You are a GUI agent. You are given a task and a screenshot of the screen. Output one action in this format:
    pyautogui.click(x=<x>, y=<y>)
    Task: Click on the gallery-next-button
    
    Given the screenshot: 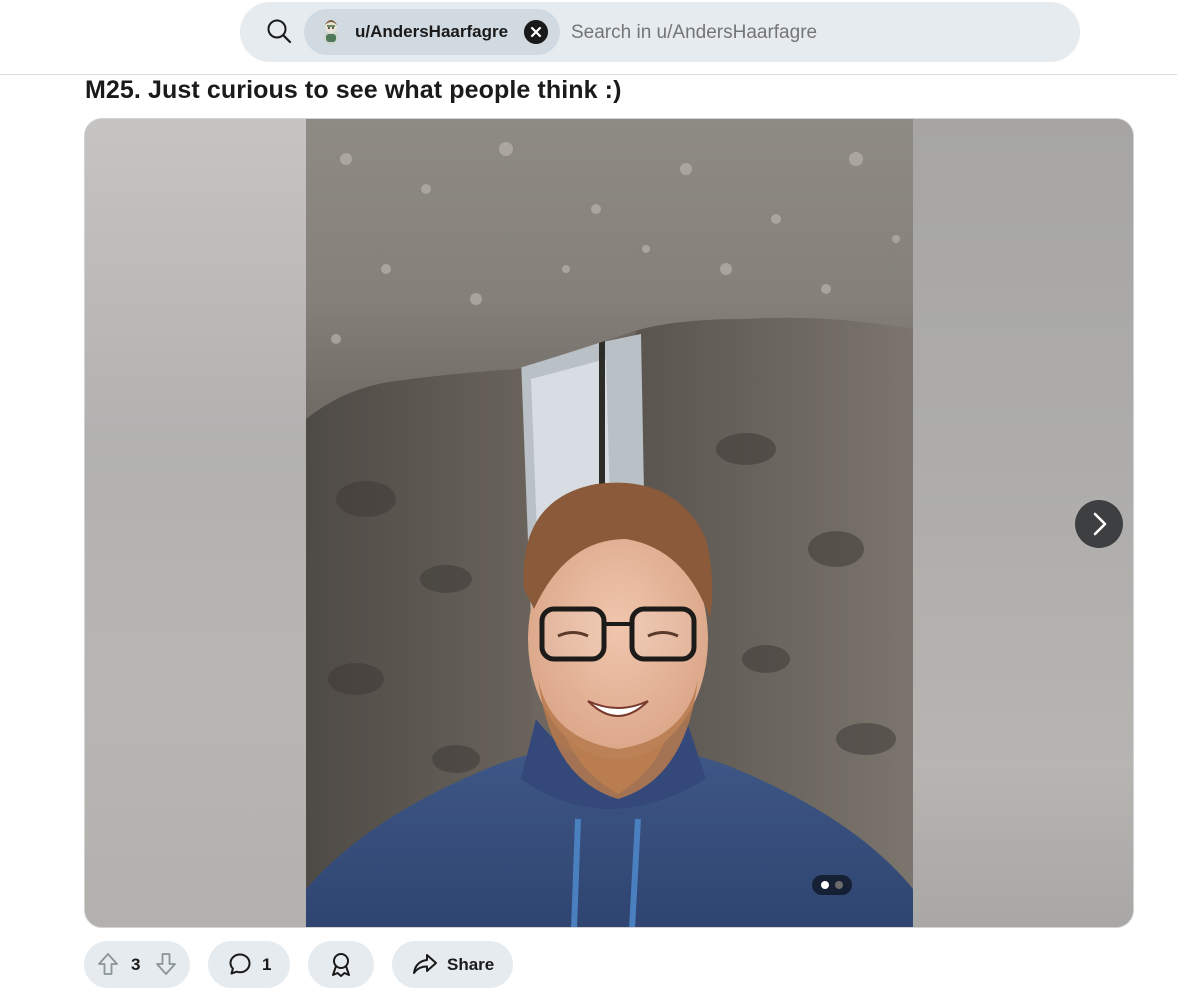 What is the action you would take?
    pyautogui.click(x=1099, y=524)
    